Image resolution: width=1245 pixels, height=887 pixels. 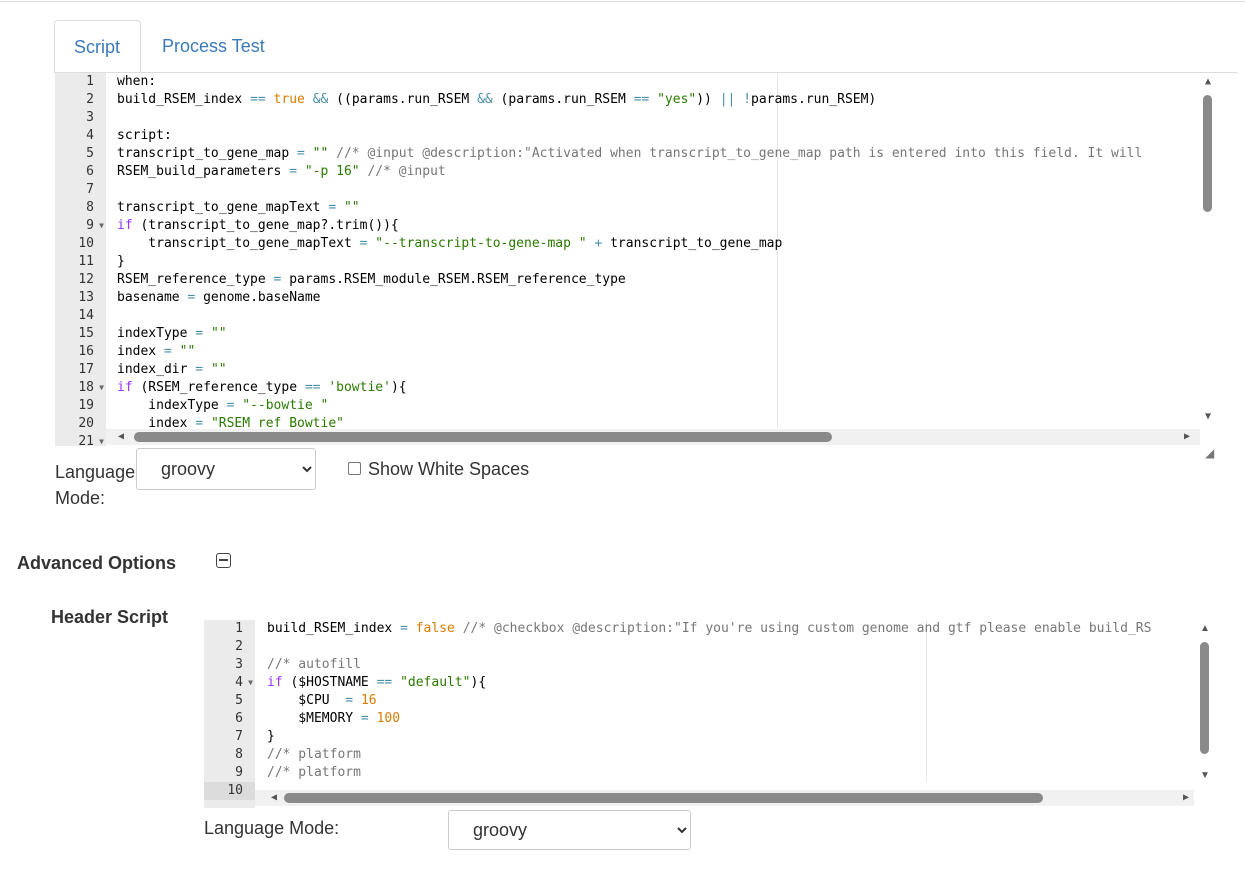 What do you see at coordinates (86, 369) in the screenshot?
I see `line-number: 17` at bounding box center [86, 369].